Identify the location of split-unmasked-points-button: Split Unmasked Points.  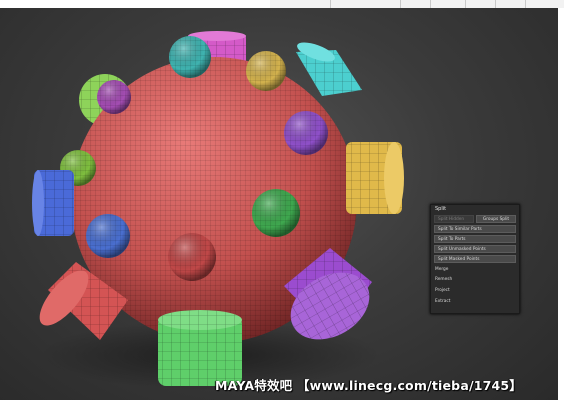
(475, 249).